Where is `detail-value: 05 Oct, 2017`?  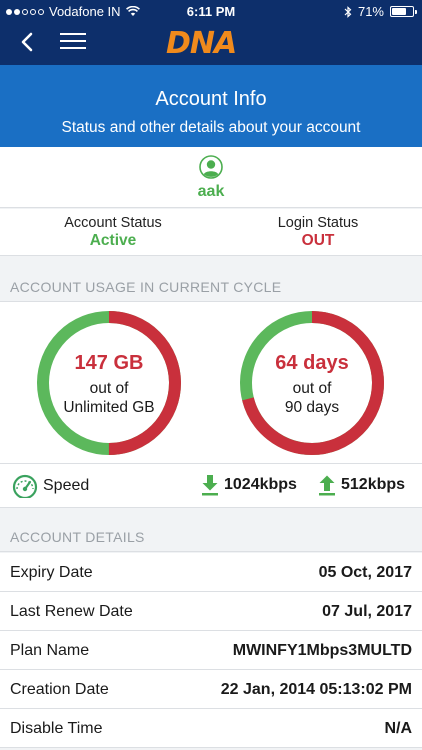
detail-value: 05 Oct, 2017 is located at coordinates (365, 572).